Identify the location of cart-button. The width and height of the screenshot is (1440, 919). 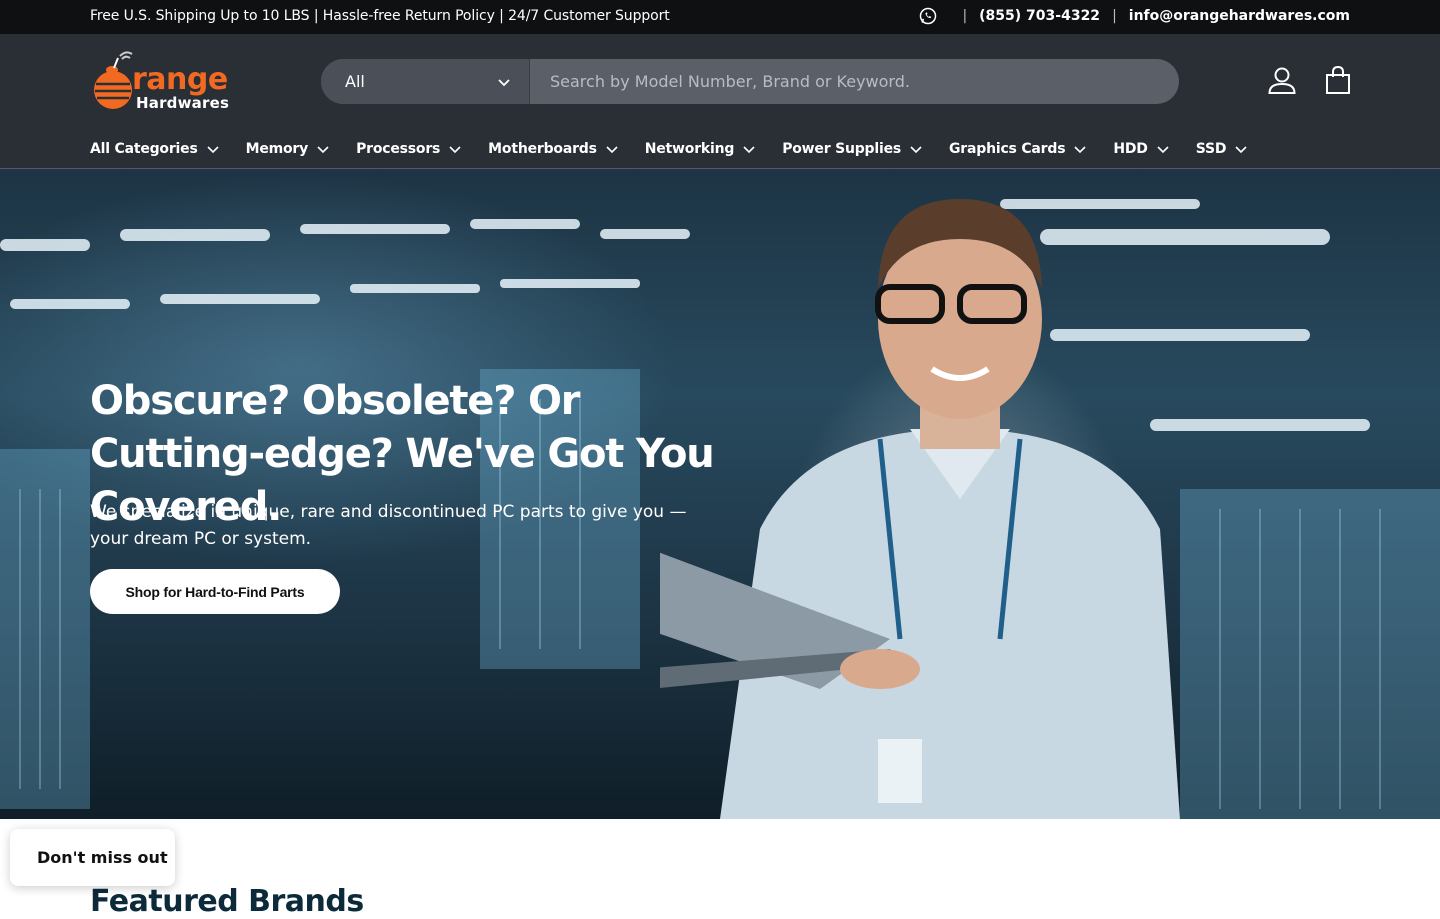
(1338, 80).